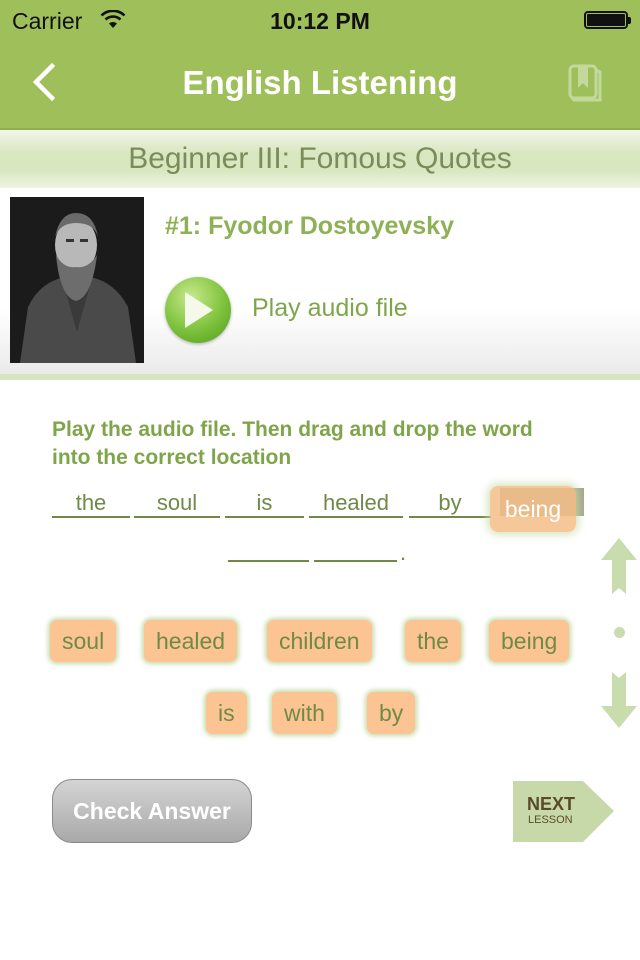 The image size is (640, 960). I want to click on word-tile: children, so click(319, 641).